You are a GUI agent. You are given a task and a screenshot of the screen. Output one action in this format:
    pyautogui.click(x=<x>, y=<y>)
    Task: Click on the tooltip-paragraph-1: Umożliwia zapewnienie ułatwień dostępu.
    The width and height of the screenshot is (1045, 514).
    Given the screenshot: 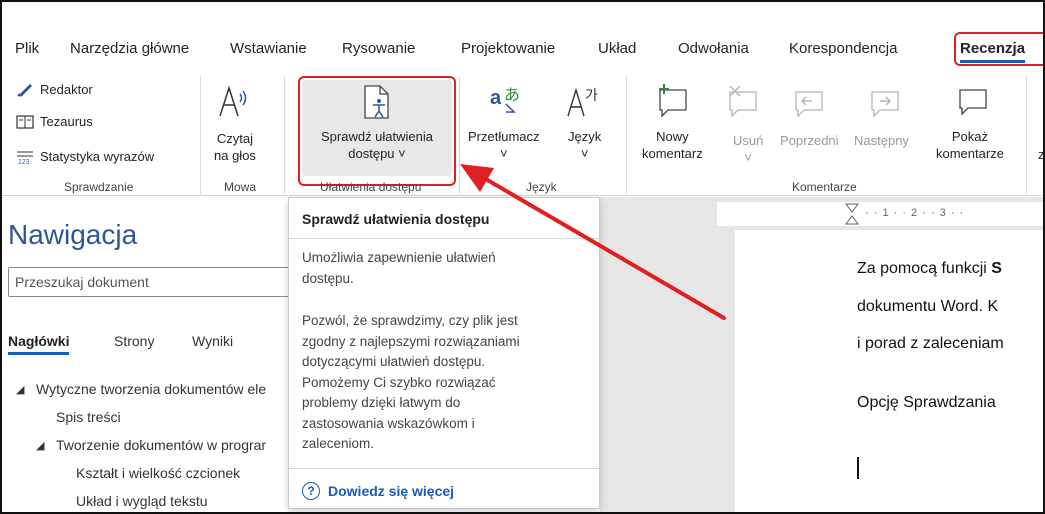 What is the action you would take?
    pyautogui.click(x=444, y=268)
    